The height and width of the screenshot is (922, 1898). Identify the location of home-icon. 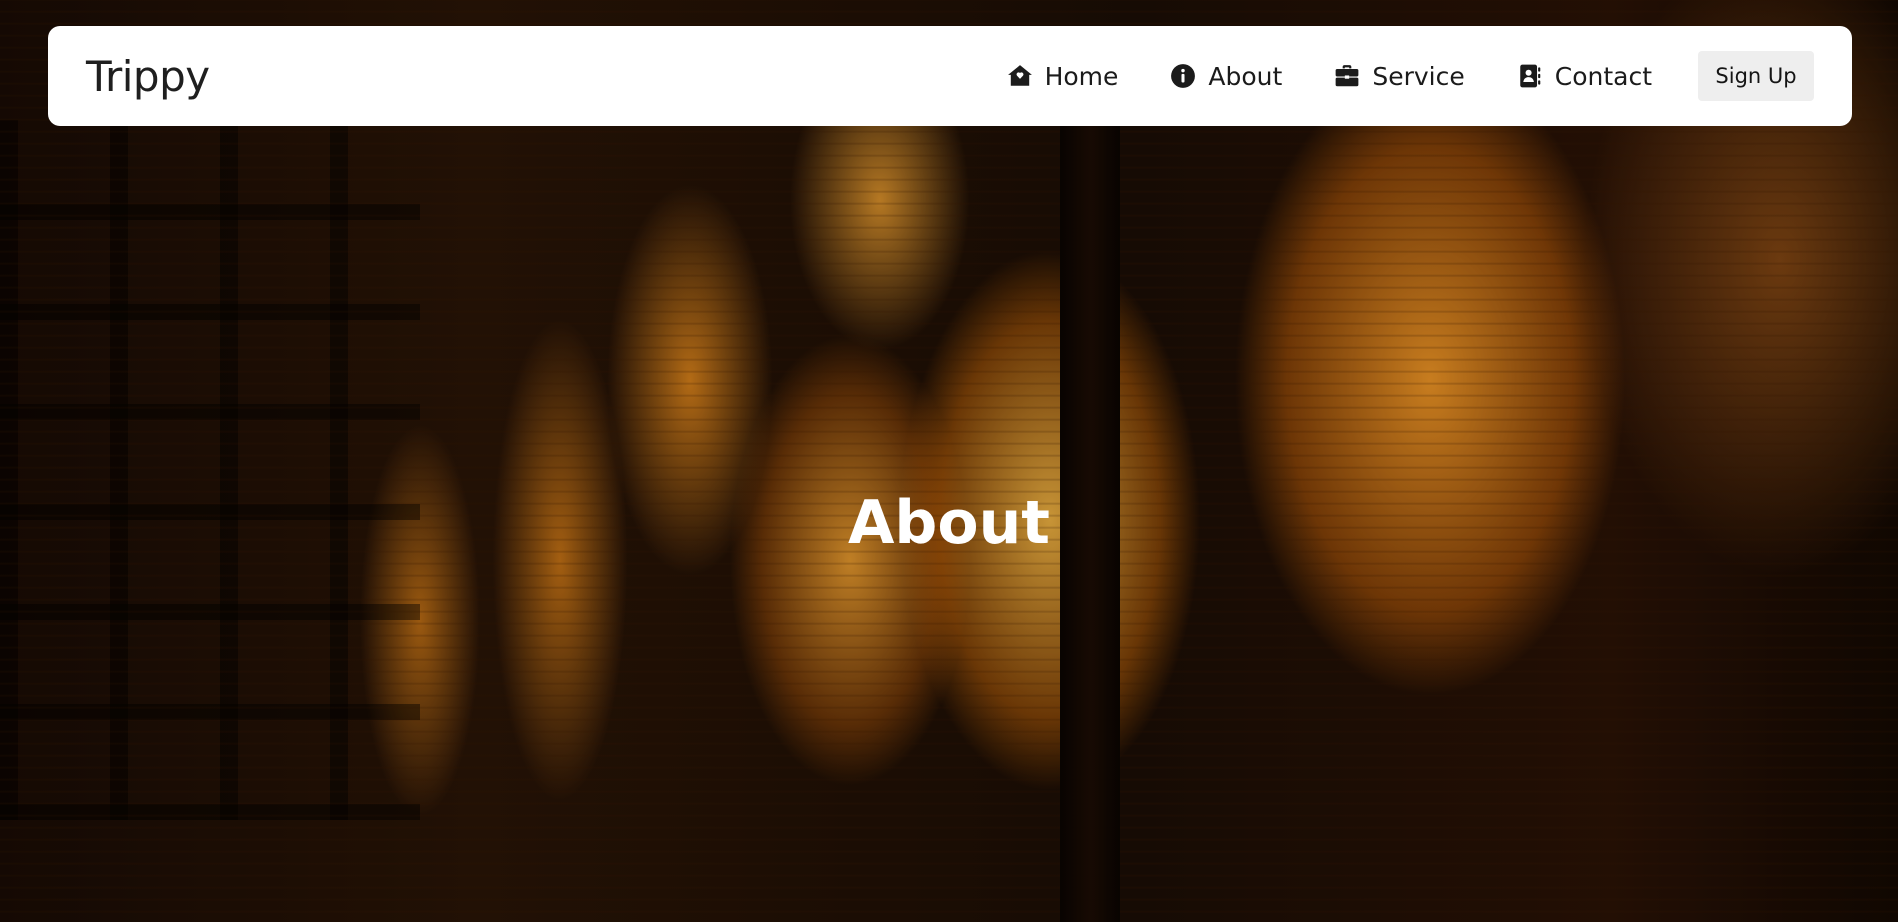
(1019, 75).